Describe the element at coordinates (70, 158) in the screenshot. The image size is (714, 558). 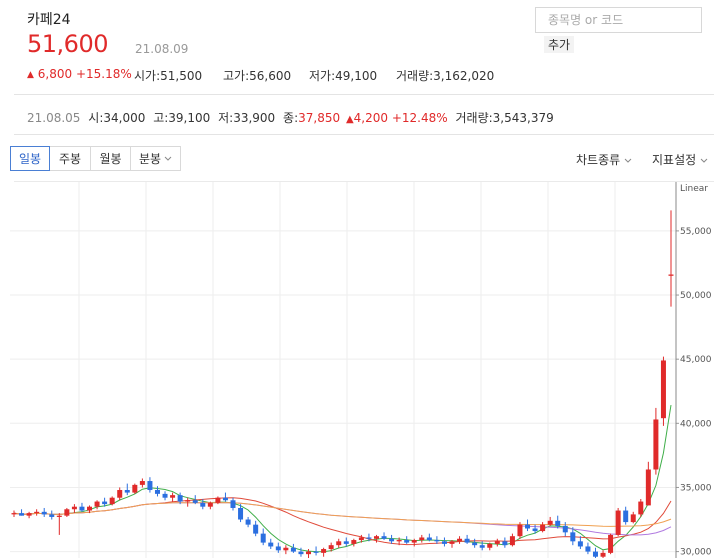
I see `tab-weekly: 주봉` at that location.